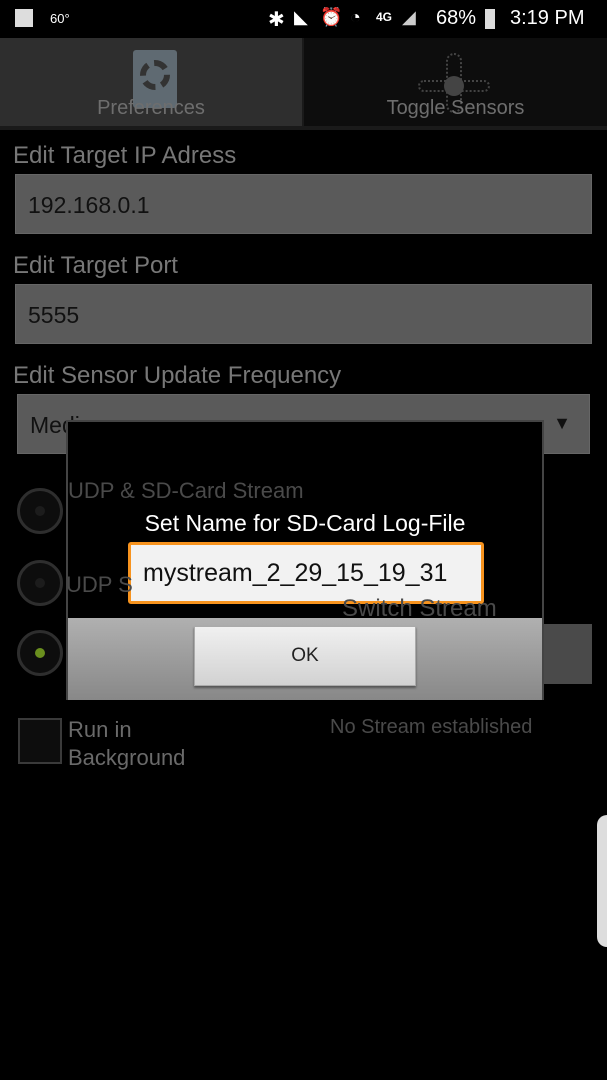 The image size is (607, 1080). Describe the element at coordinates (40, 511) in the screenshot. I see `radio-udp-sd` at that location.